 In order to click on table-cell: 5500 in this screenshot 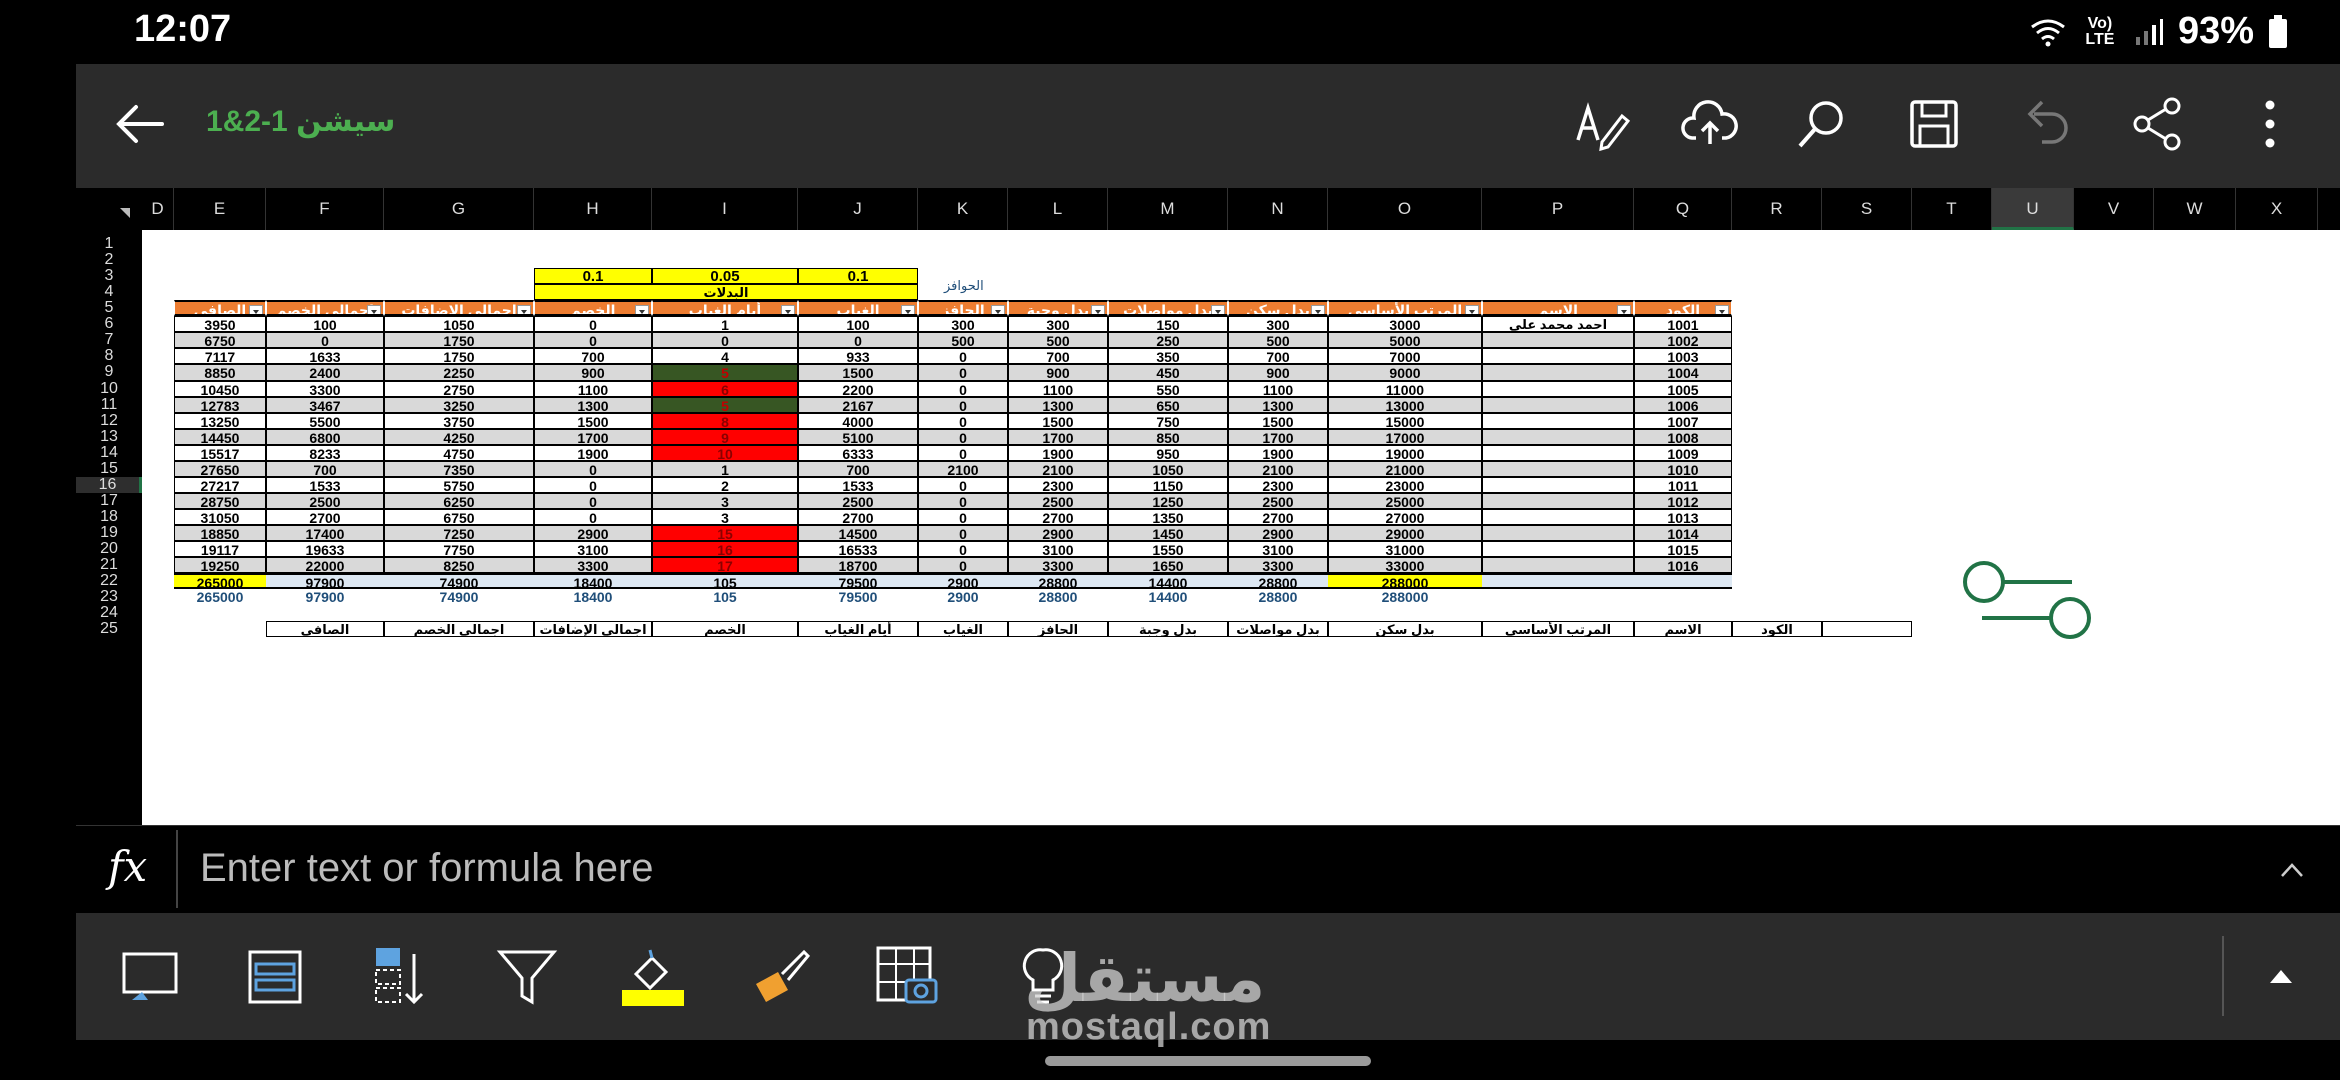, I will do `click(325, 420)`.